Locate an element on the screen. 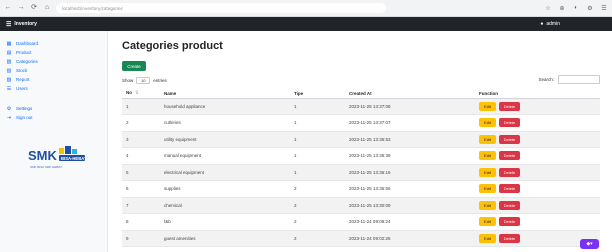  cell-created: 2023-11-25 13:37:08 is located at coordinates (410, 106).